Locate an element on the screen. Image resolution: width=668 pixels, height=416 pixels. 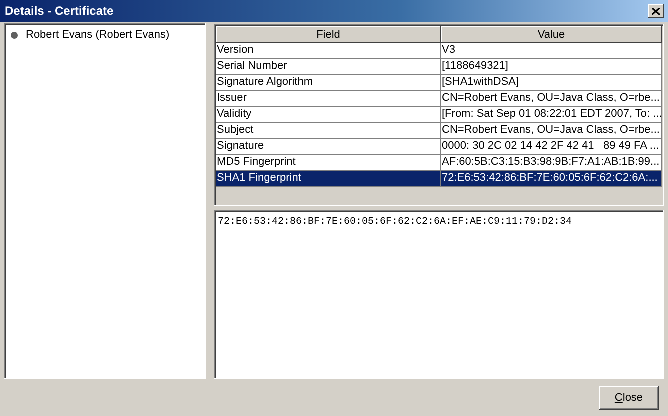
column-header: Value is located at coordinates (551, 34).